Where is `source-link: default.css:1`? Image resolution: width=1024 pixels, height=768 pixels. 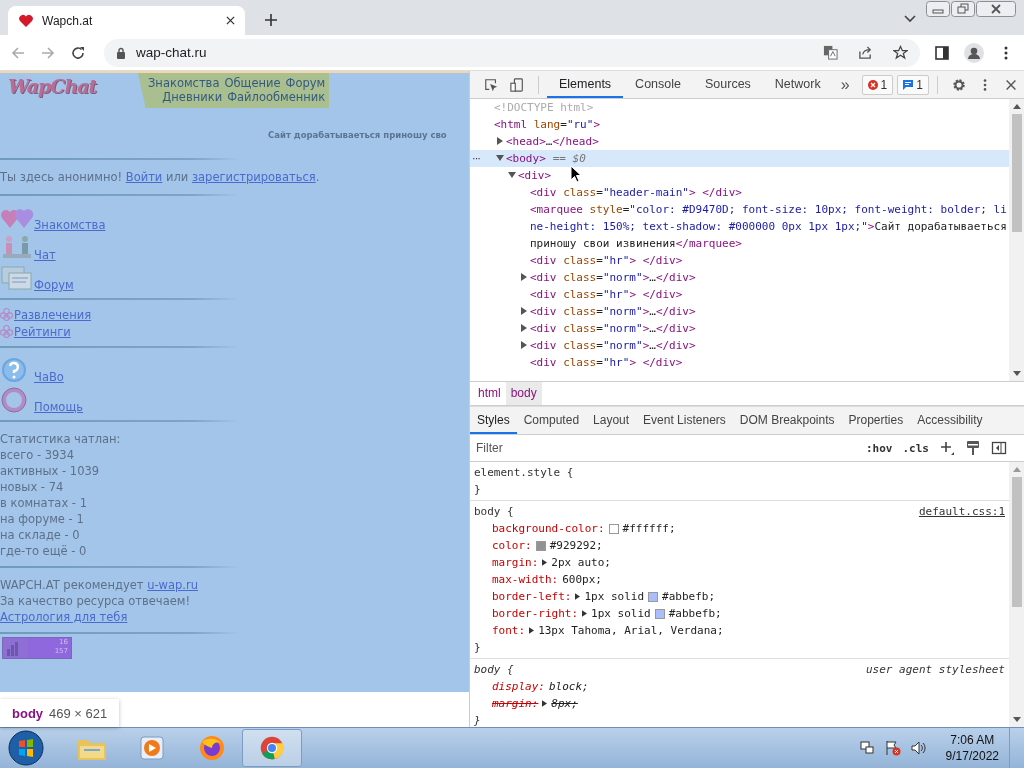 source-link: default.css:1 is located at coordinates (961, 511).